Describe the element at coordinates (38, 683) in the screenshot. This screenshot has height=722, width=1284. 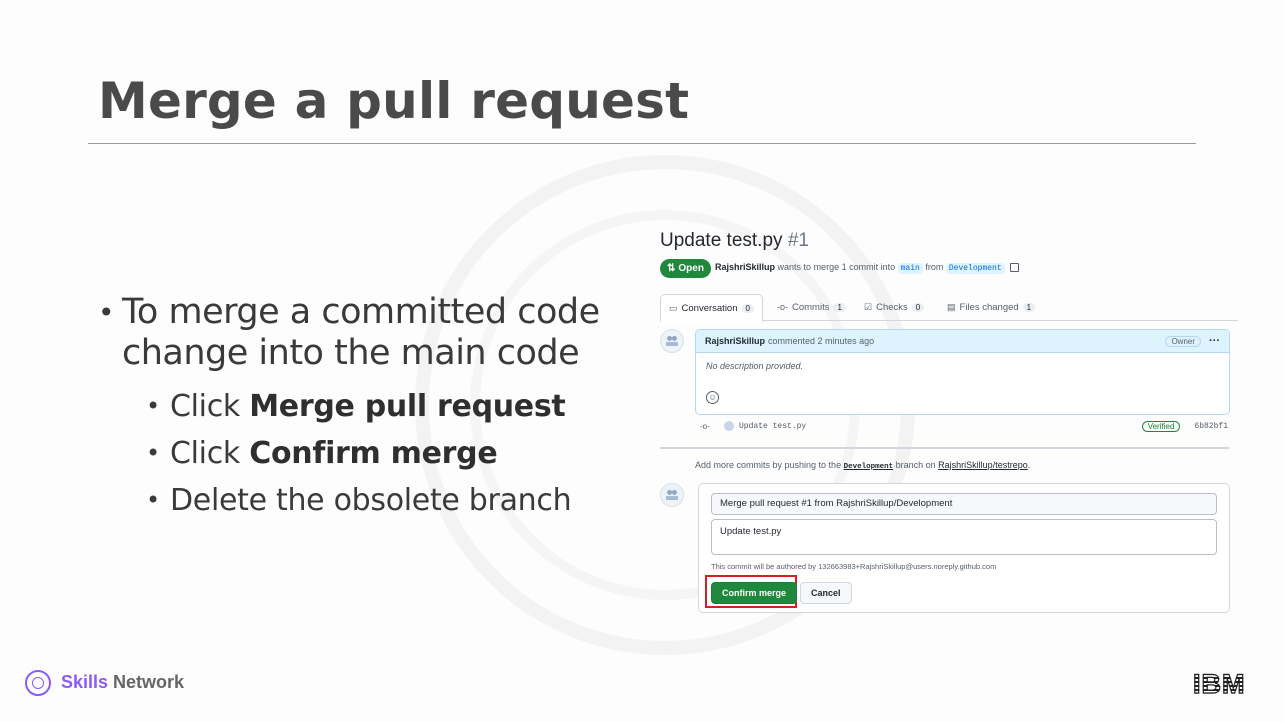
I see `skills-network-logo-icon` at that location.